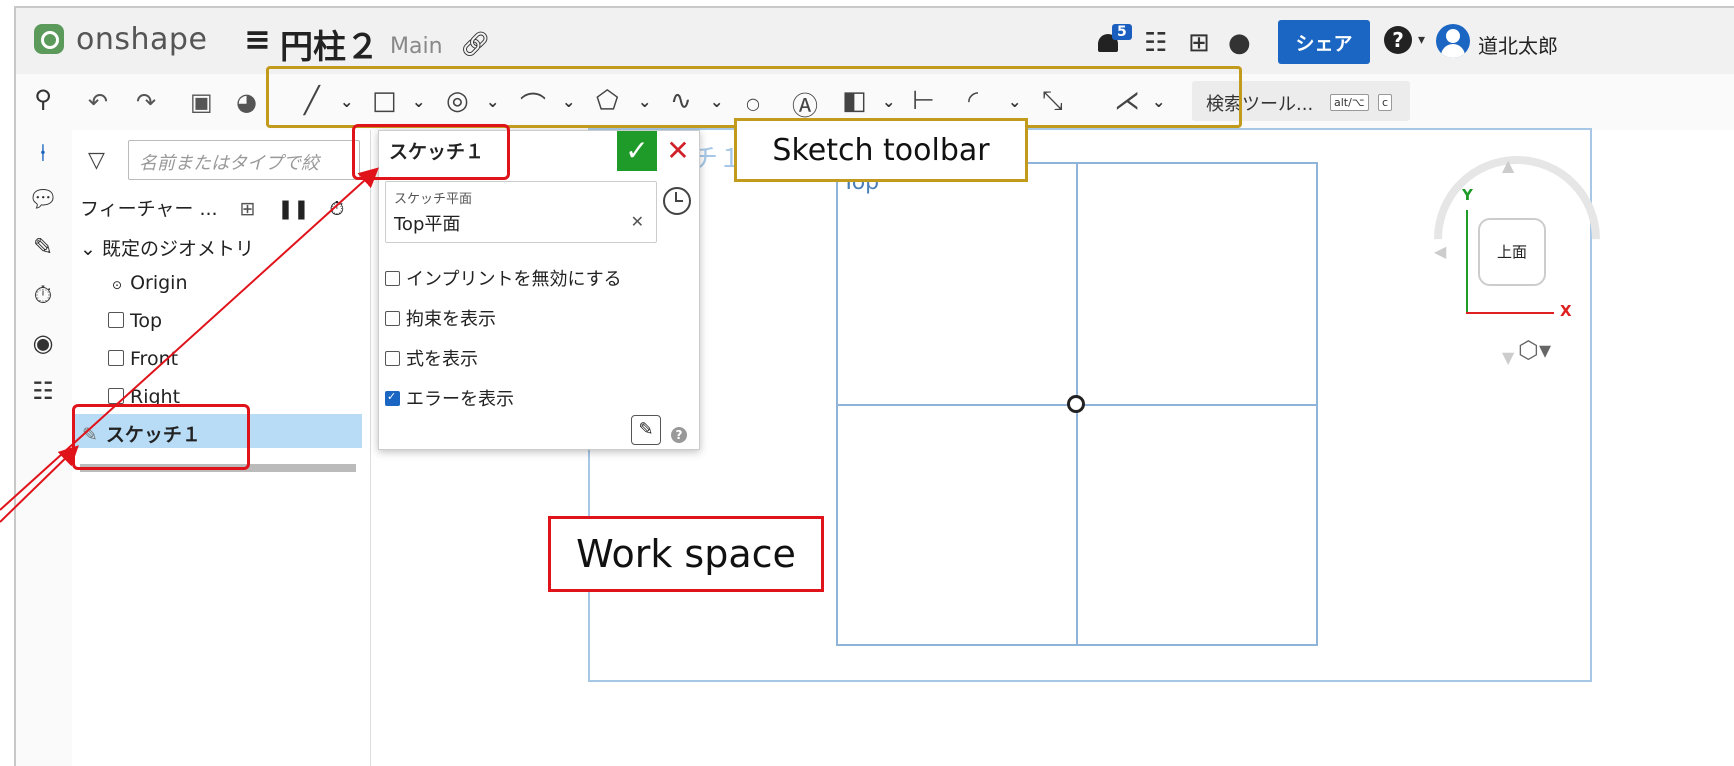 The image size is (1734, 766). Describe the element at coordinates (646, 430) in the screenshot. I see `sketch-settings-icon: ✎` at that location.